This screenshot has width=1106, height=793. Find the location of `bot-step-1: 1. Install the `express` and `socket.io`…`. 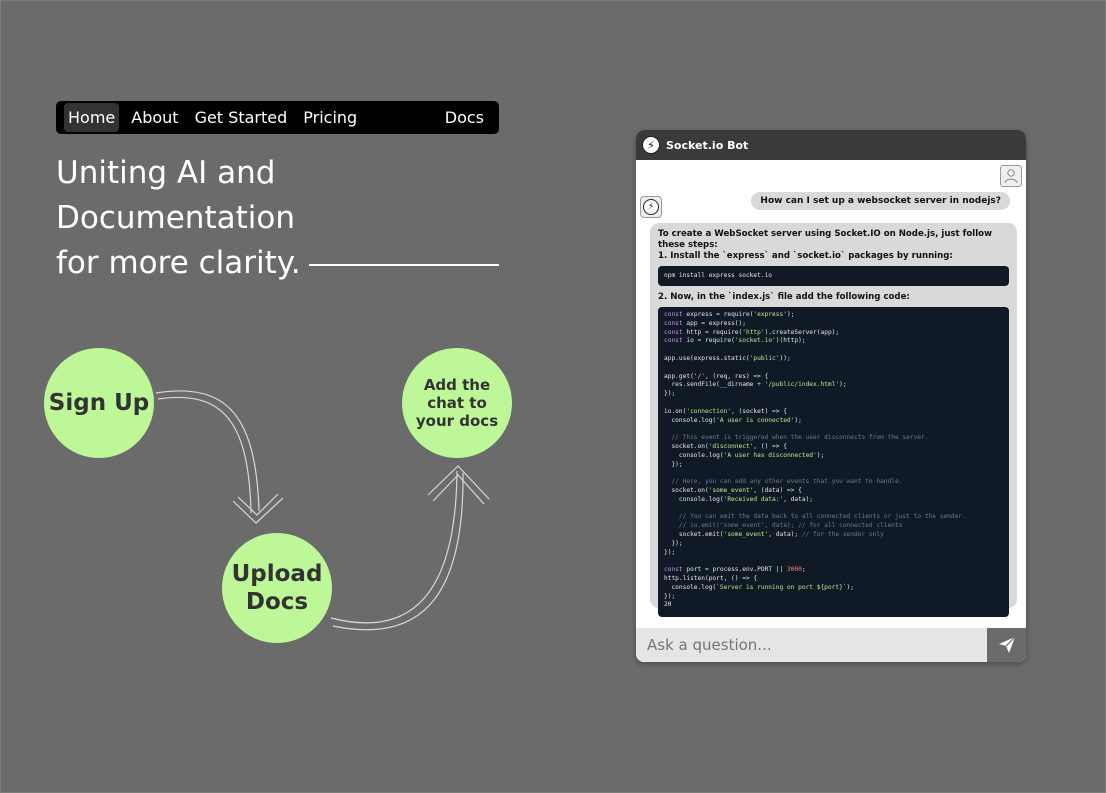

bot-step-1: 1. Install the `express` and `socket.io`… is located at coordinates (805, 256).